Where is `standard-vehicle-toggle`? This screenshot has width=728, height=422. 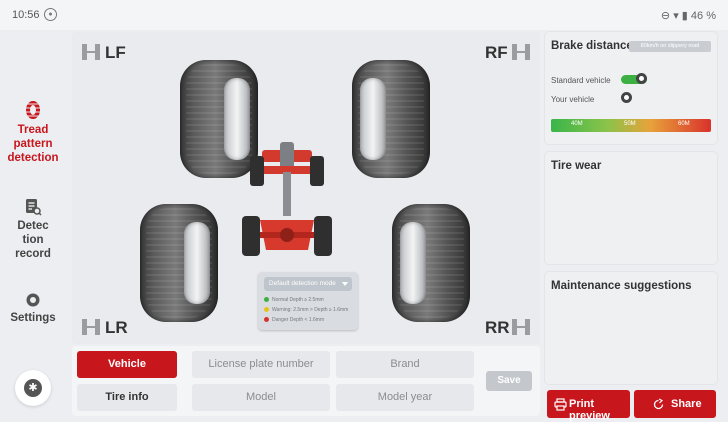
standard-vehicle-toggle is located at coordinates (634, 78).